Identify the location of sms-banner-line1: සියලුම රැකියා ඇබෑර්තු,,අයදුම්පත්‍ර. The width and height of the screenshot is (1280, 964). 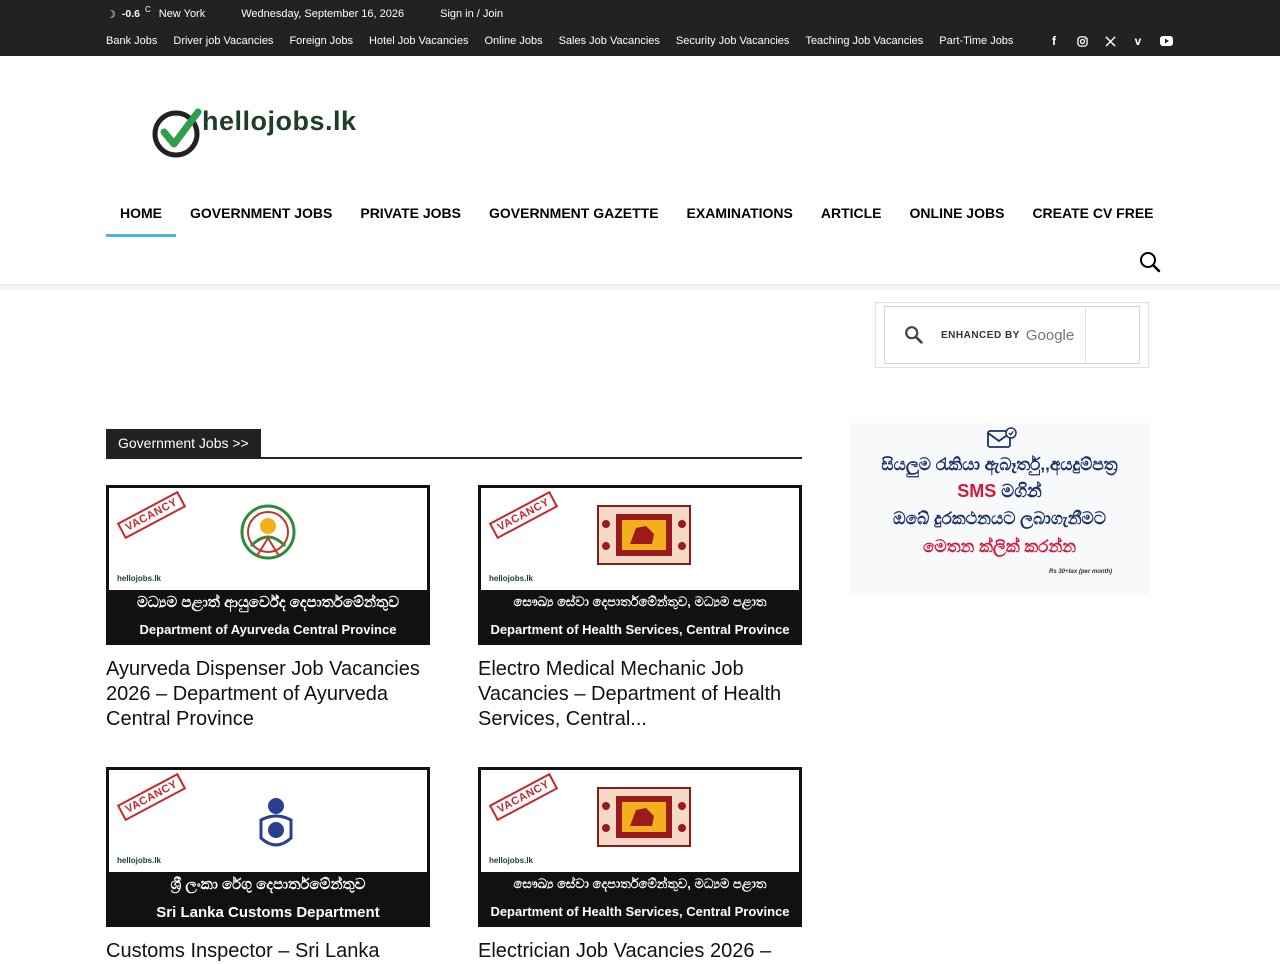
(999, 464).